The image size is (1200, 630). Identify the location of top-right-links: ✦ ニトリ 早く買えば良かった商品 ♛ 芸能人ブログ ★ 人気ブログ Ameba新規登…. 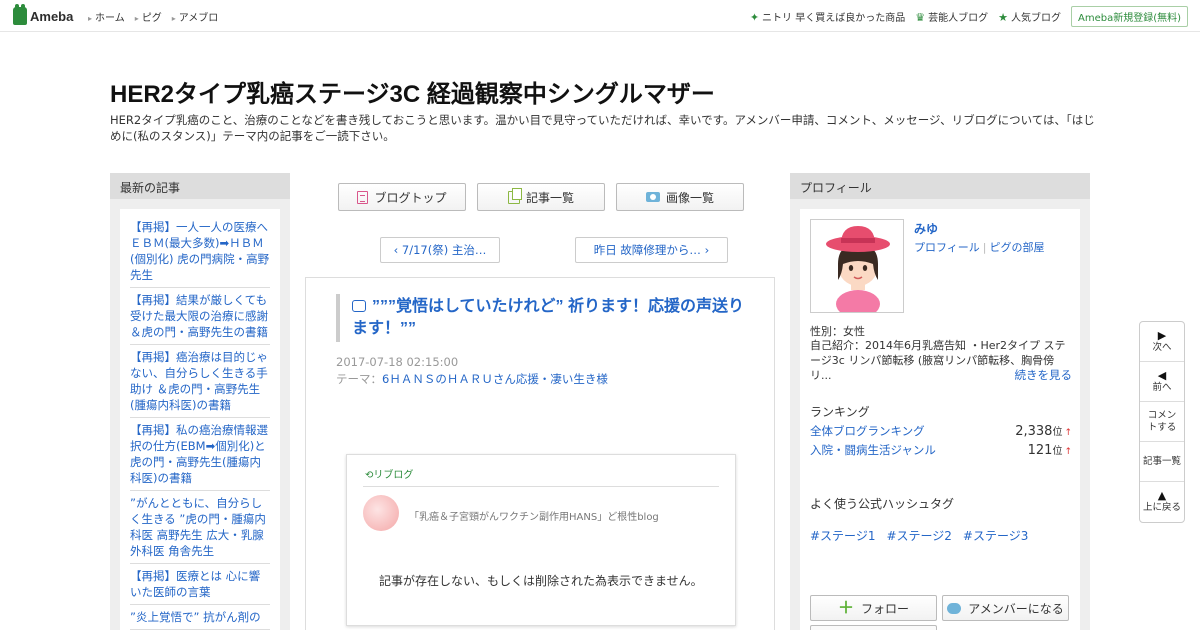
(969, 16).